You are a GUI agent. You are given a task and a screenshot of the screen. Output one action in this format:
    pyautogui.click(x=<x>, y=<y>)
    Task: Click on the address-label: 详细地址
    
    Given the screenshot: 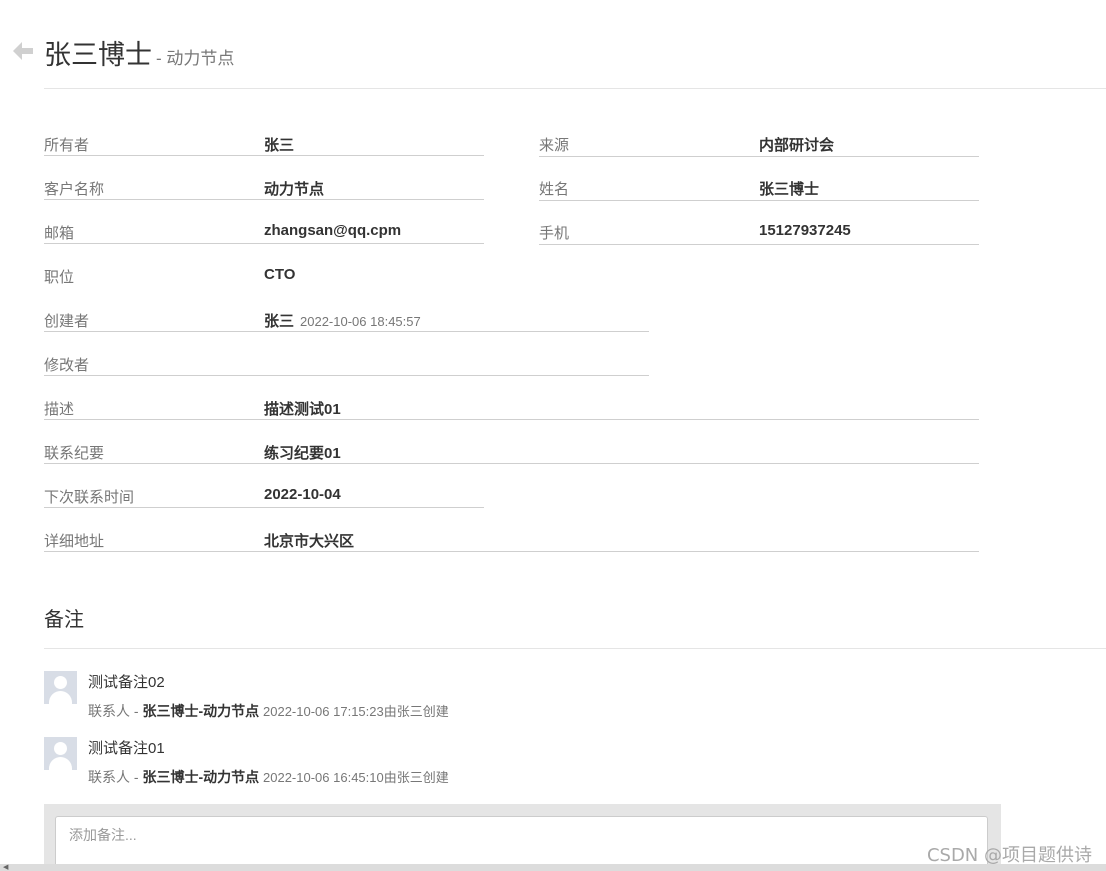 What is the action you would take?
    pyautogui.click(x=74, y=541)
    